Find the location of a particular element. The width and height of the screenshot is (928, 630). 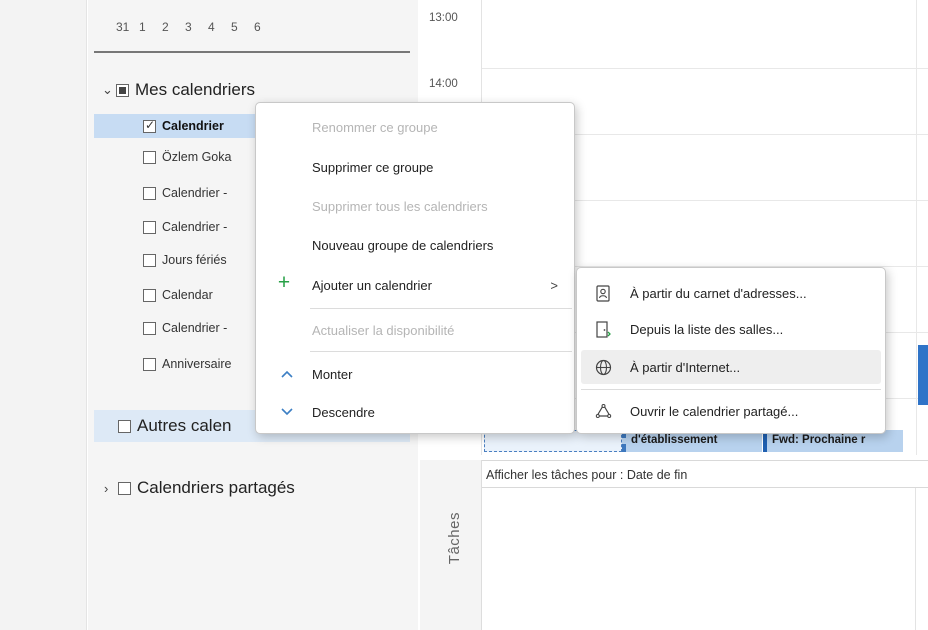

menu-item-new-calendar-group: Nouveau groupe de calendriers is located at coordinates (415, 245).